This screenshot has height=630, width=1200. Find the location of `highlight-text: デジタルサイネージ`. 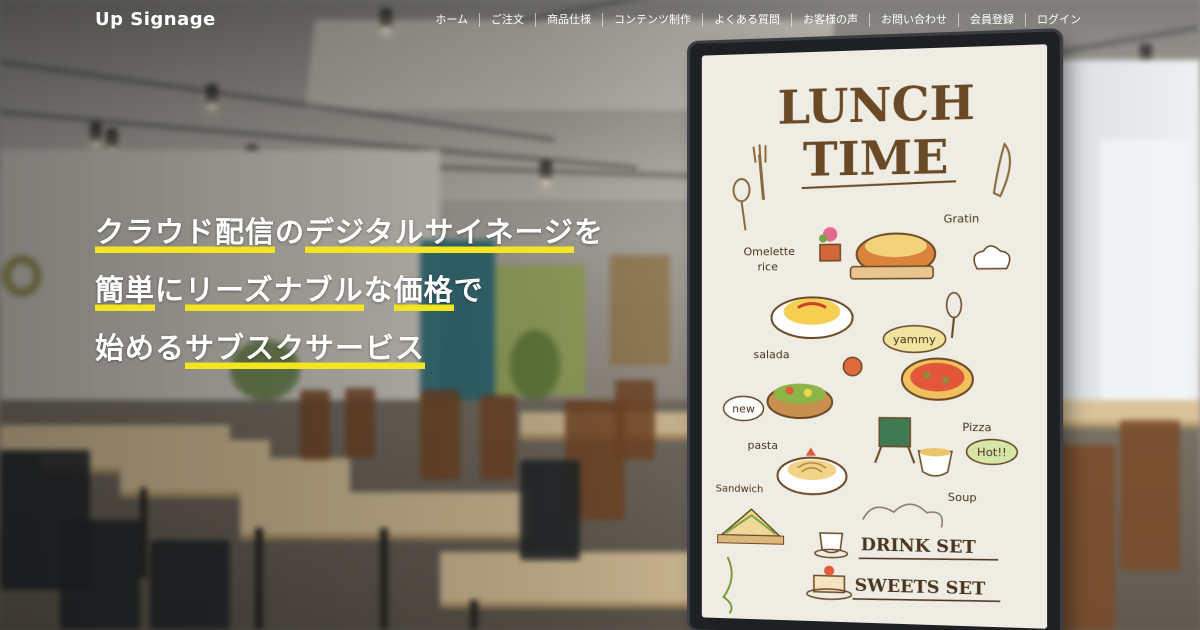

highlight-text: デジタルサイネージ is located at coordinates (439, 235).